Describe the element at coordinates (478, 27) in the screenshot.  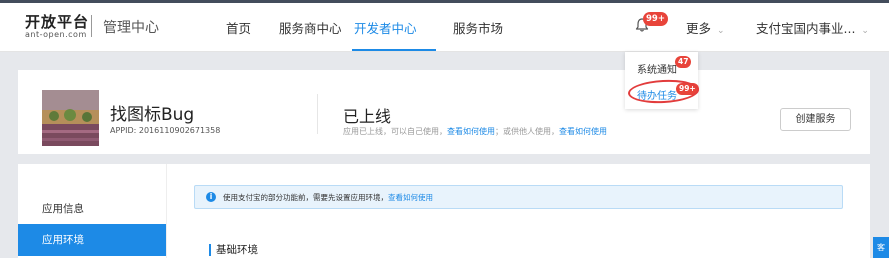
I see `nav-service-market: 服务市场` at that location.